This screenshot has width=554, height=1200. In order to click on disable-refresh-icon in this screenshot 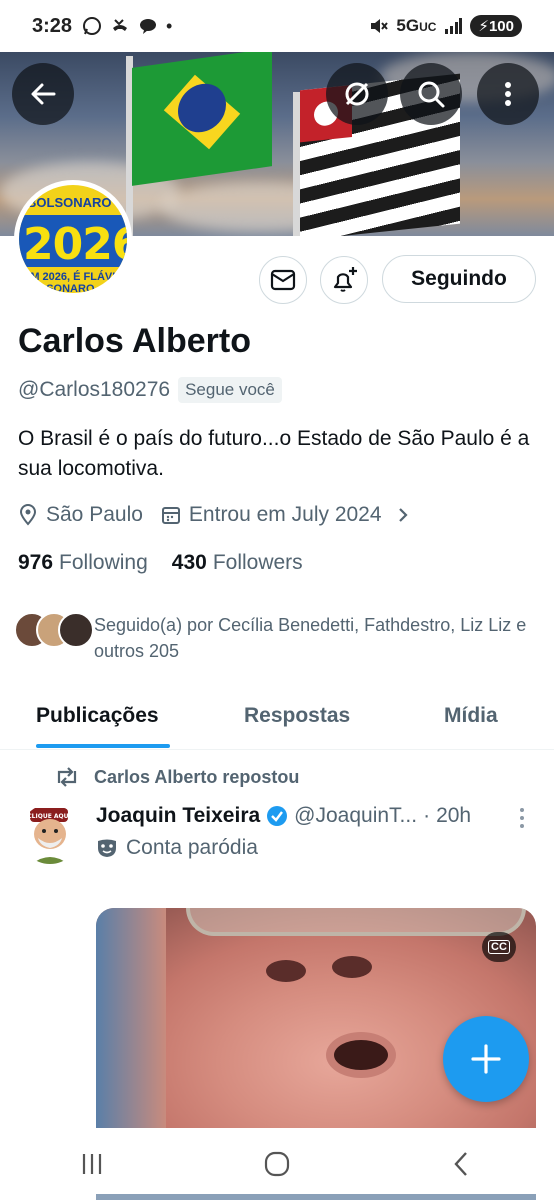, I will do `click(357, 94)`.